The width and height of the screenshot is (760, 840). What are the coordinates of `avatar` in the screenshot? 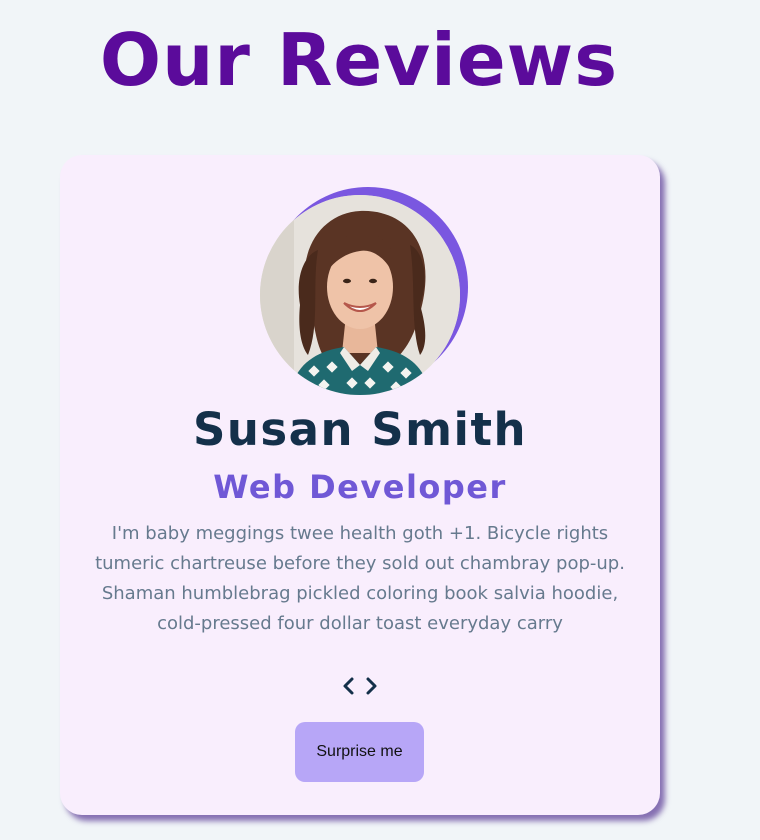 It's located at (360, 295).